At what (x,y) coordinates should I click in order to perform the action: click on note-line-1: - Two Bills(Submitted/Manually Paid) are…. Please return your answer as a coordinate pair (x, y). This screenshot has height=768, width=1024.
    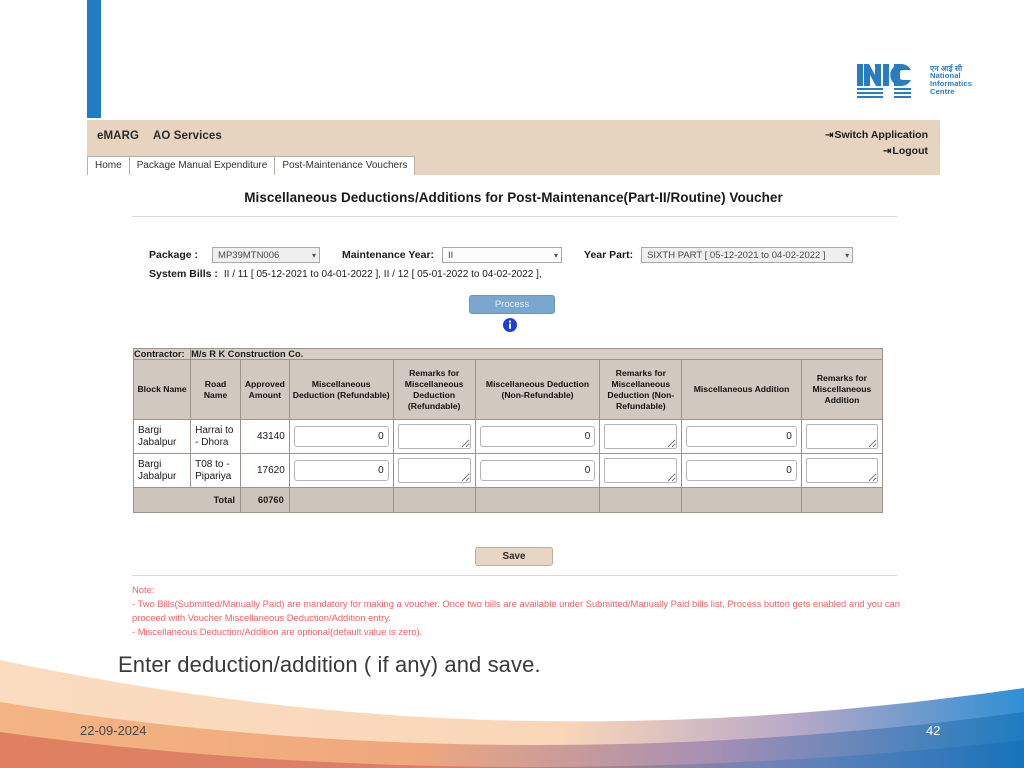
    Looking at the image, I should click on (516, 611).